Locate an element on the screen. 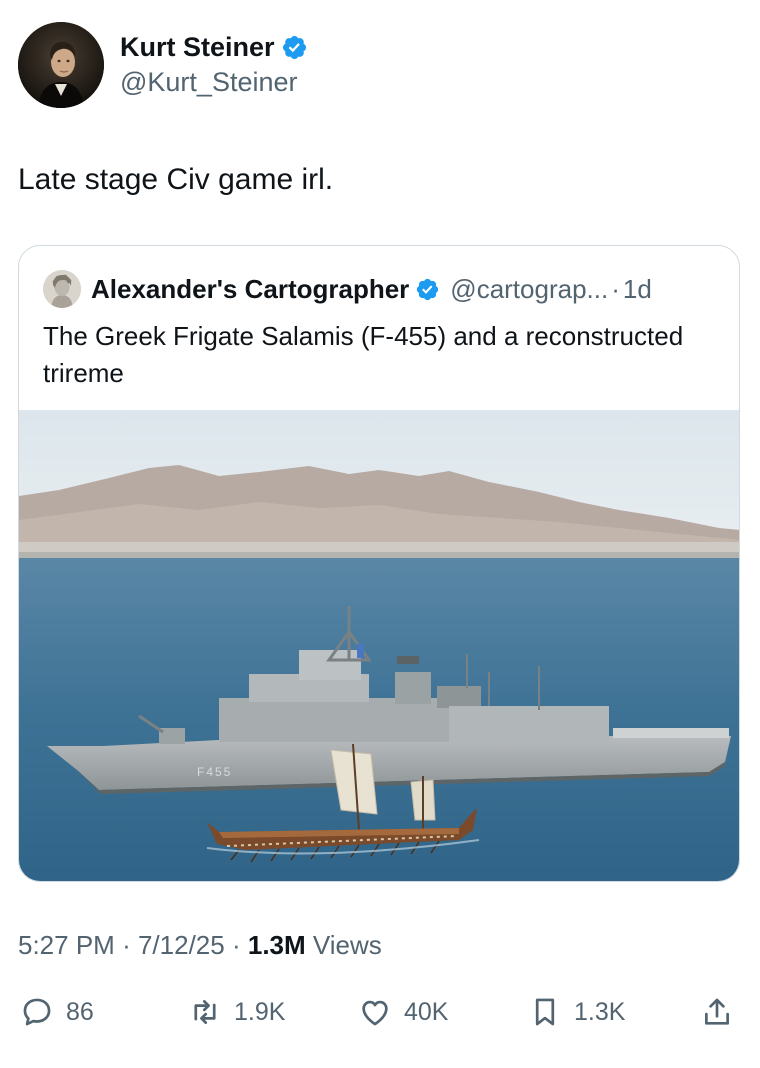 This screenshot has height=1068, width=760. views-label: Views is located at coordinates (347, 945).